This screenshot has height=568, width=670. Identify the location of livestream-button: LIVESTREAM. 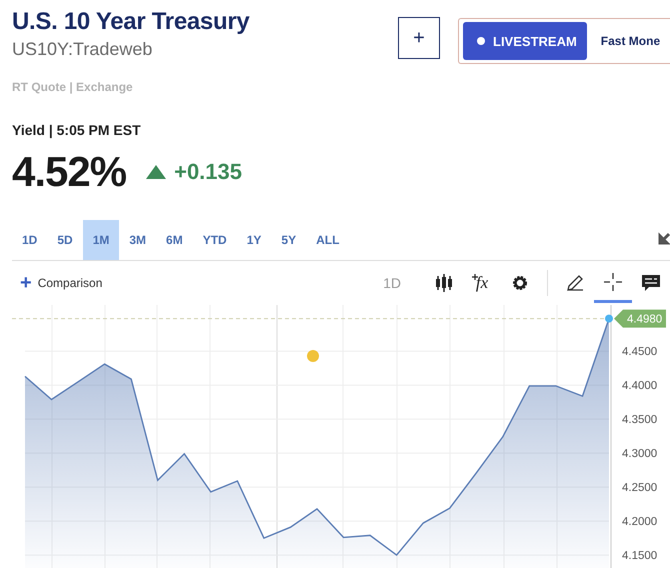
(525, 41).